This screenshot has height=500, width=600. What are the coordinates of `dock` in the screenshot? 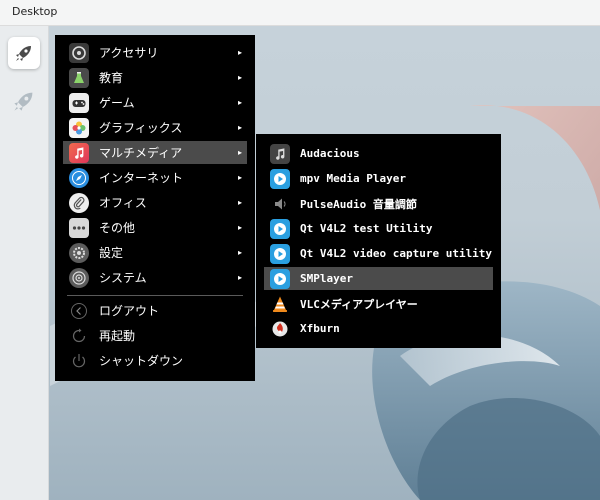 It's located at (24, 263).